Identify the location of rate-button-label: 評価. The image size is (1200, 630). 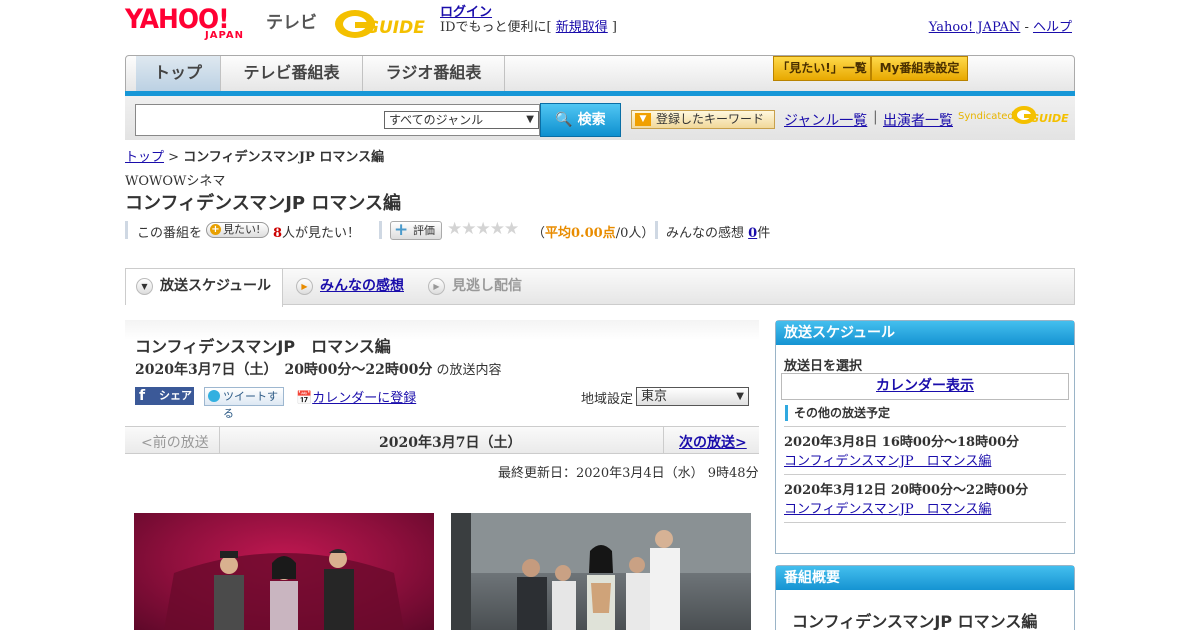
(424, 230).